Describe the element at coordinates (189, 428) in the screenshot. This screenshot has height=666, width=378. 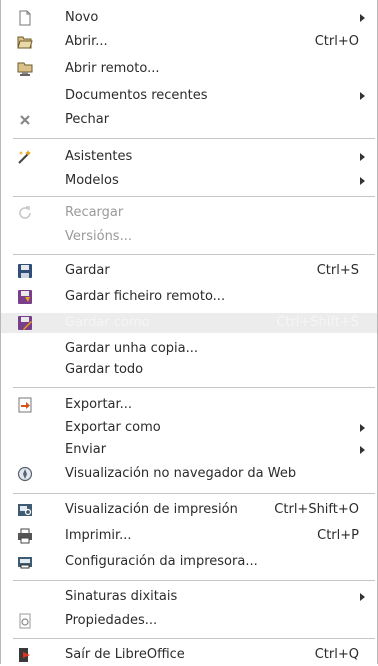
I see `menu-item-export-as: Exportar como` at that location.